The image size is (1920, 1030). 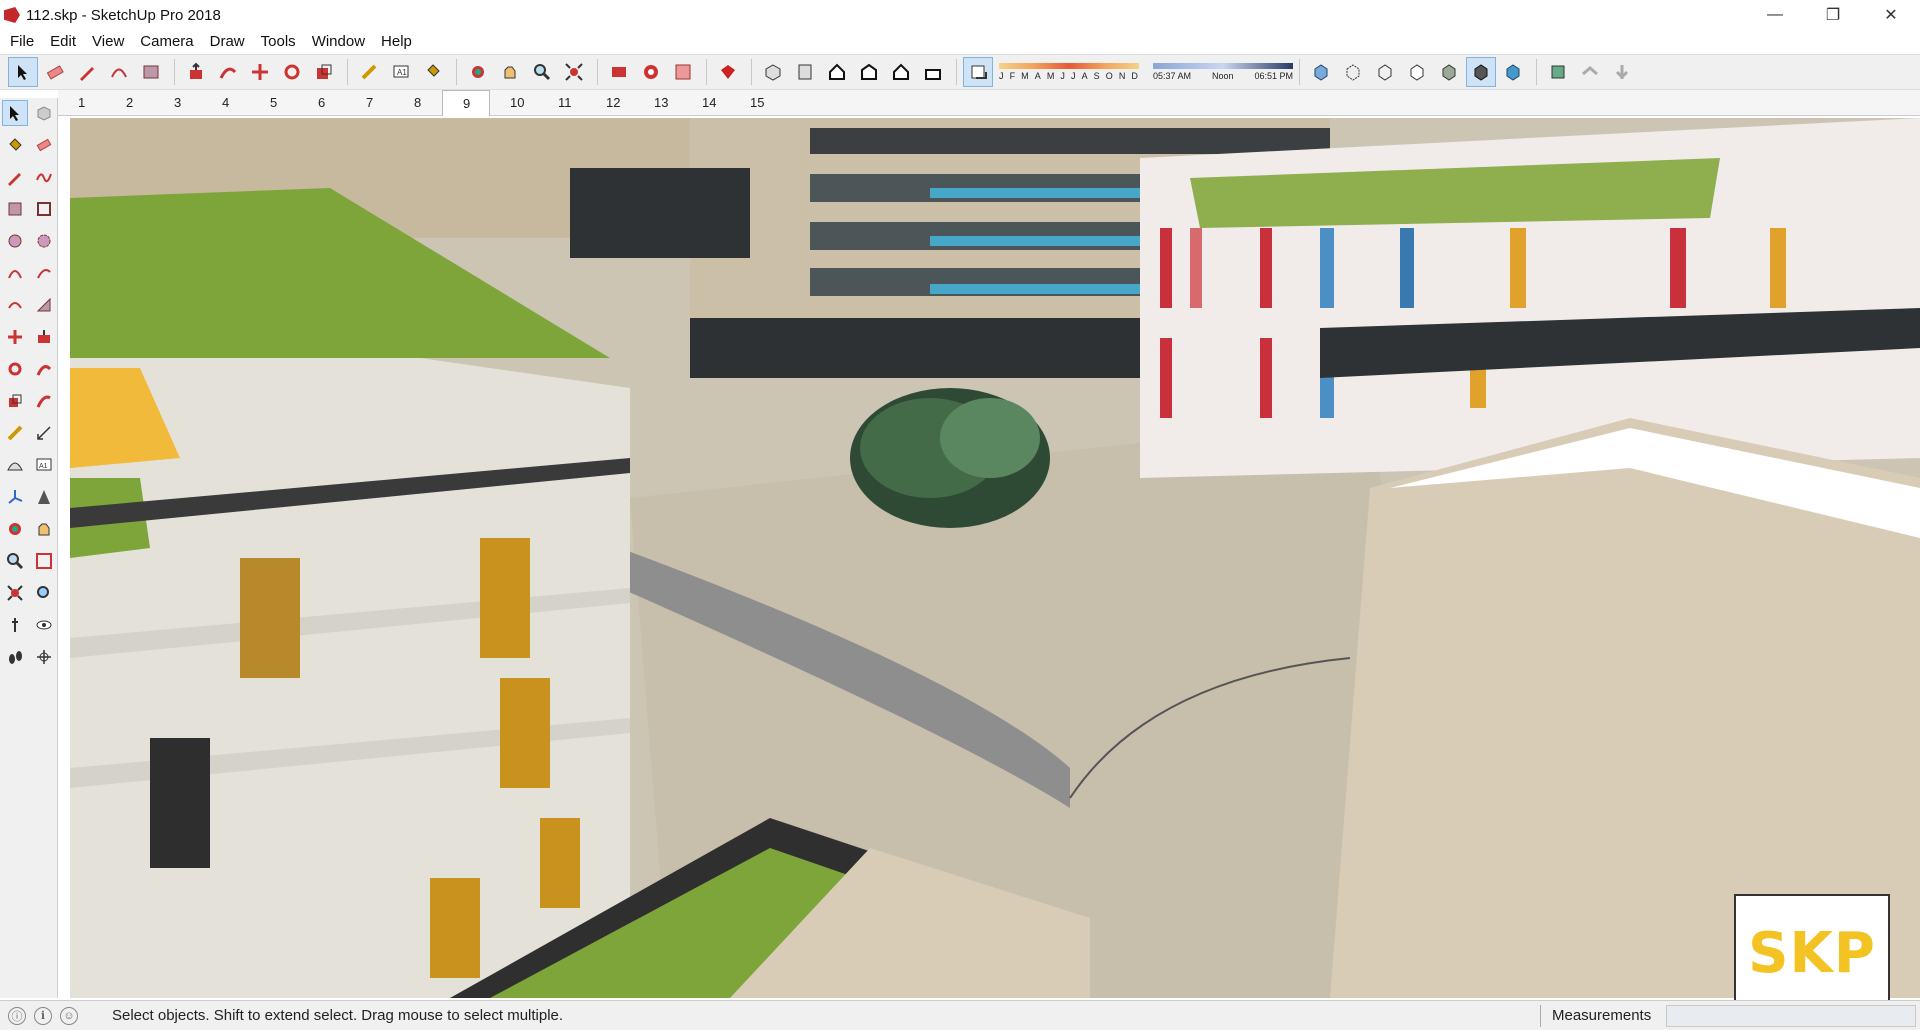 What do you see at coordinates (658, 102) in the screenshot?
I see `scene-tab-13: 13` at bounding box center [658, 102].